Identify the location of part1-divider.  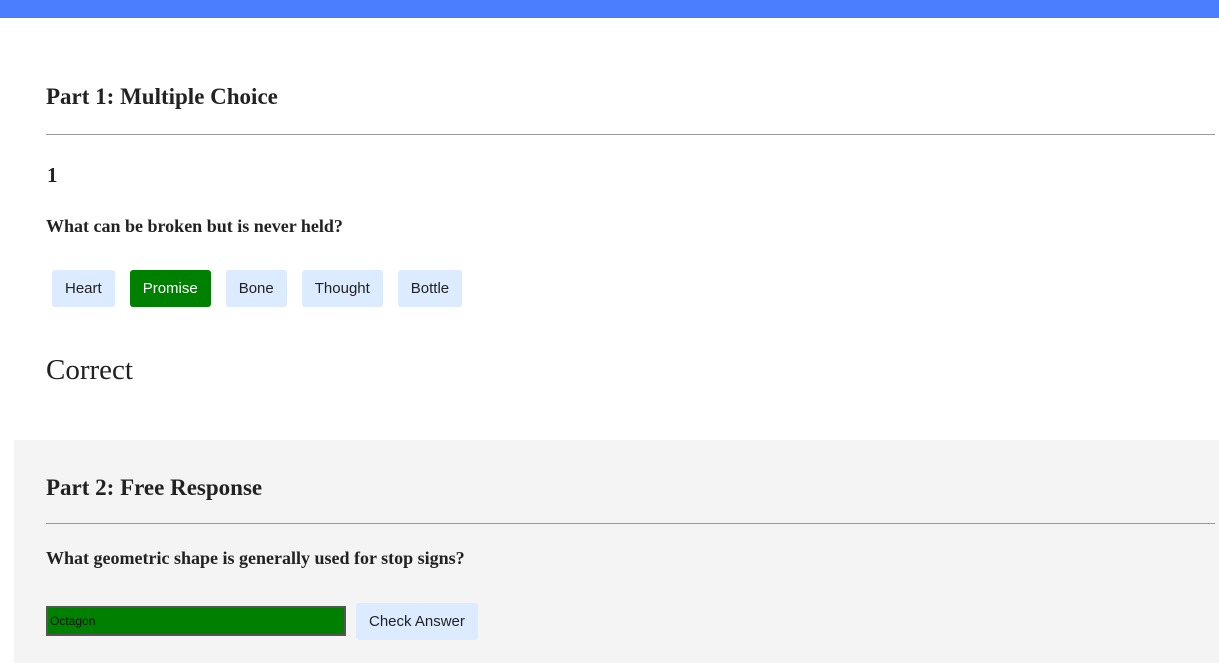
(630, 134).